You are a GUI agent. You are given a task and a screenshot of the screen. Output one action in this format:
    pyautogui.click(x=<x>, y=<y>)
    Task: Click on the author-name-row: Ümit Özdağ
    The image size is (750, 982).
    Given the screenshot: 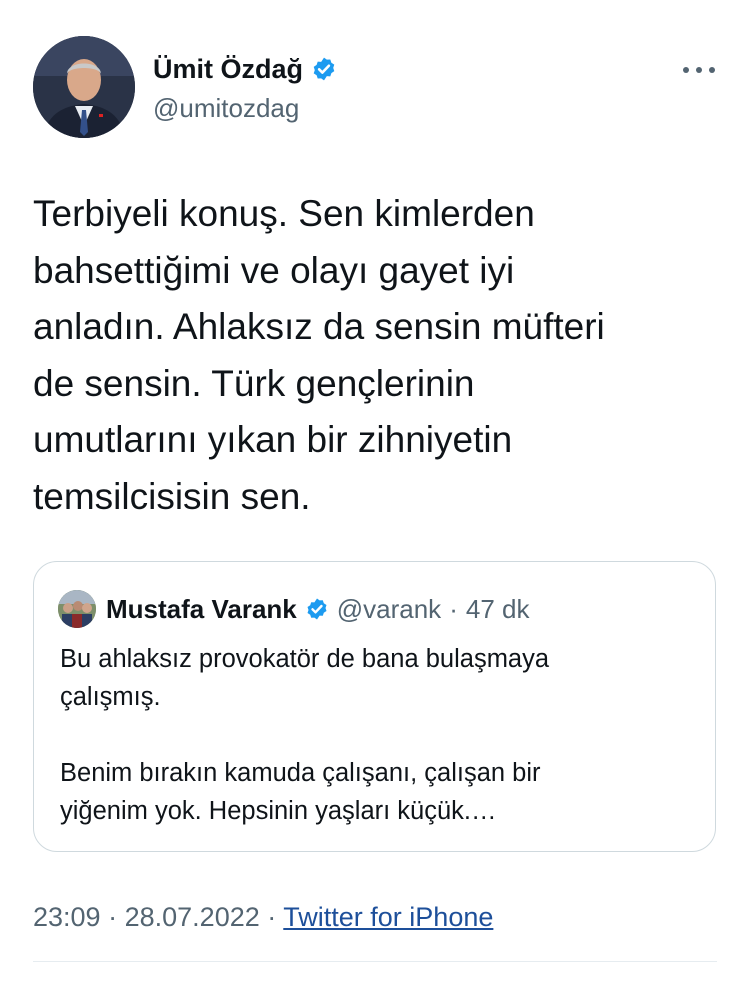 What is the action you would take?
    pyautogui.click(x=245, y=69)
    